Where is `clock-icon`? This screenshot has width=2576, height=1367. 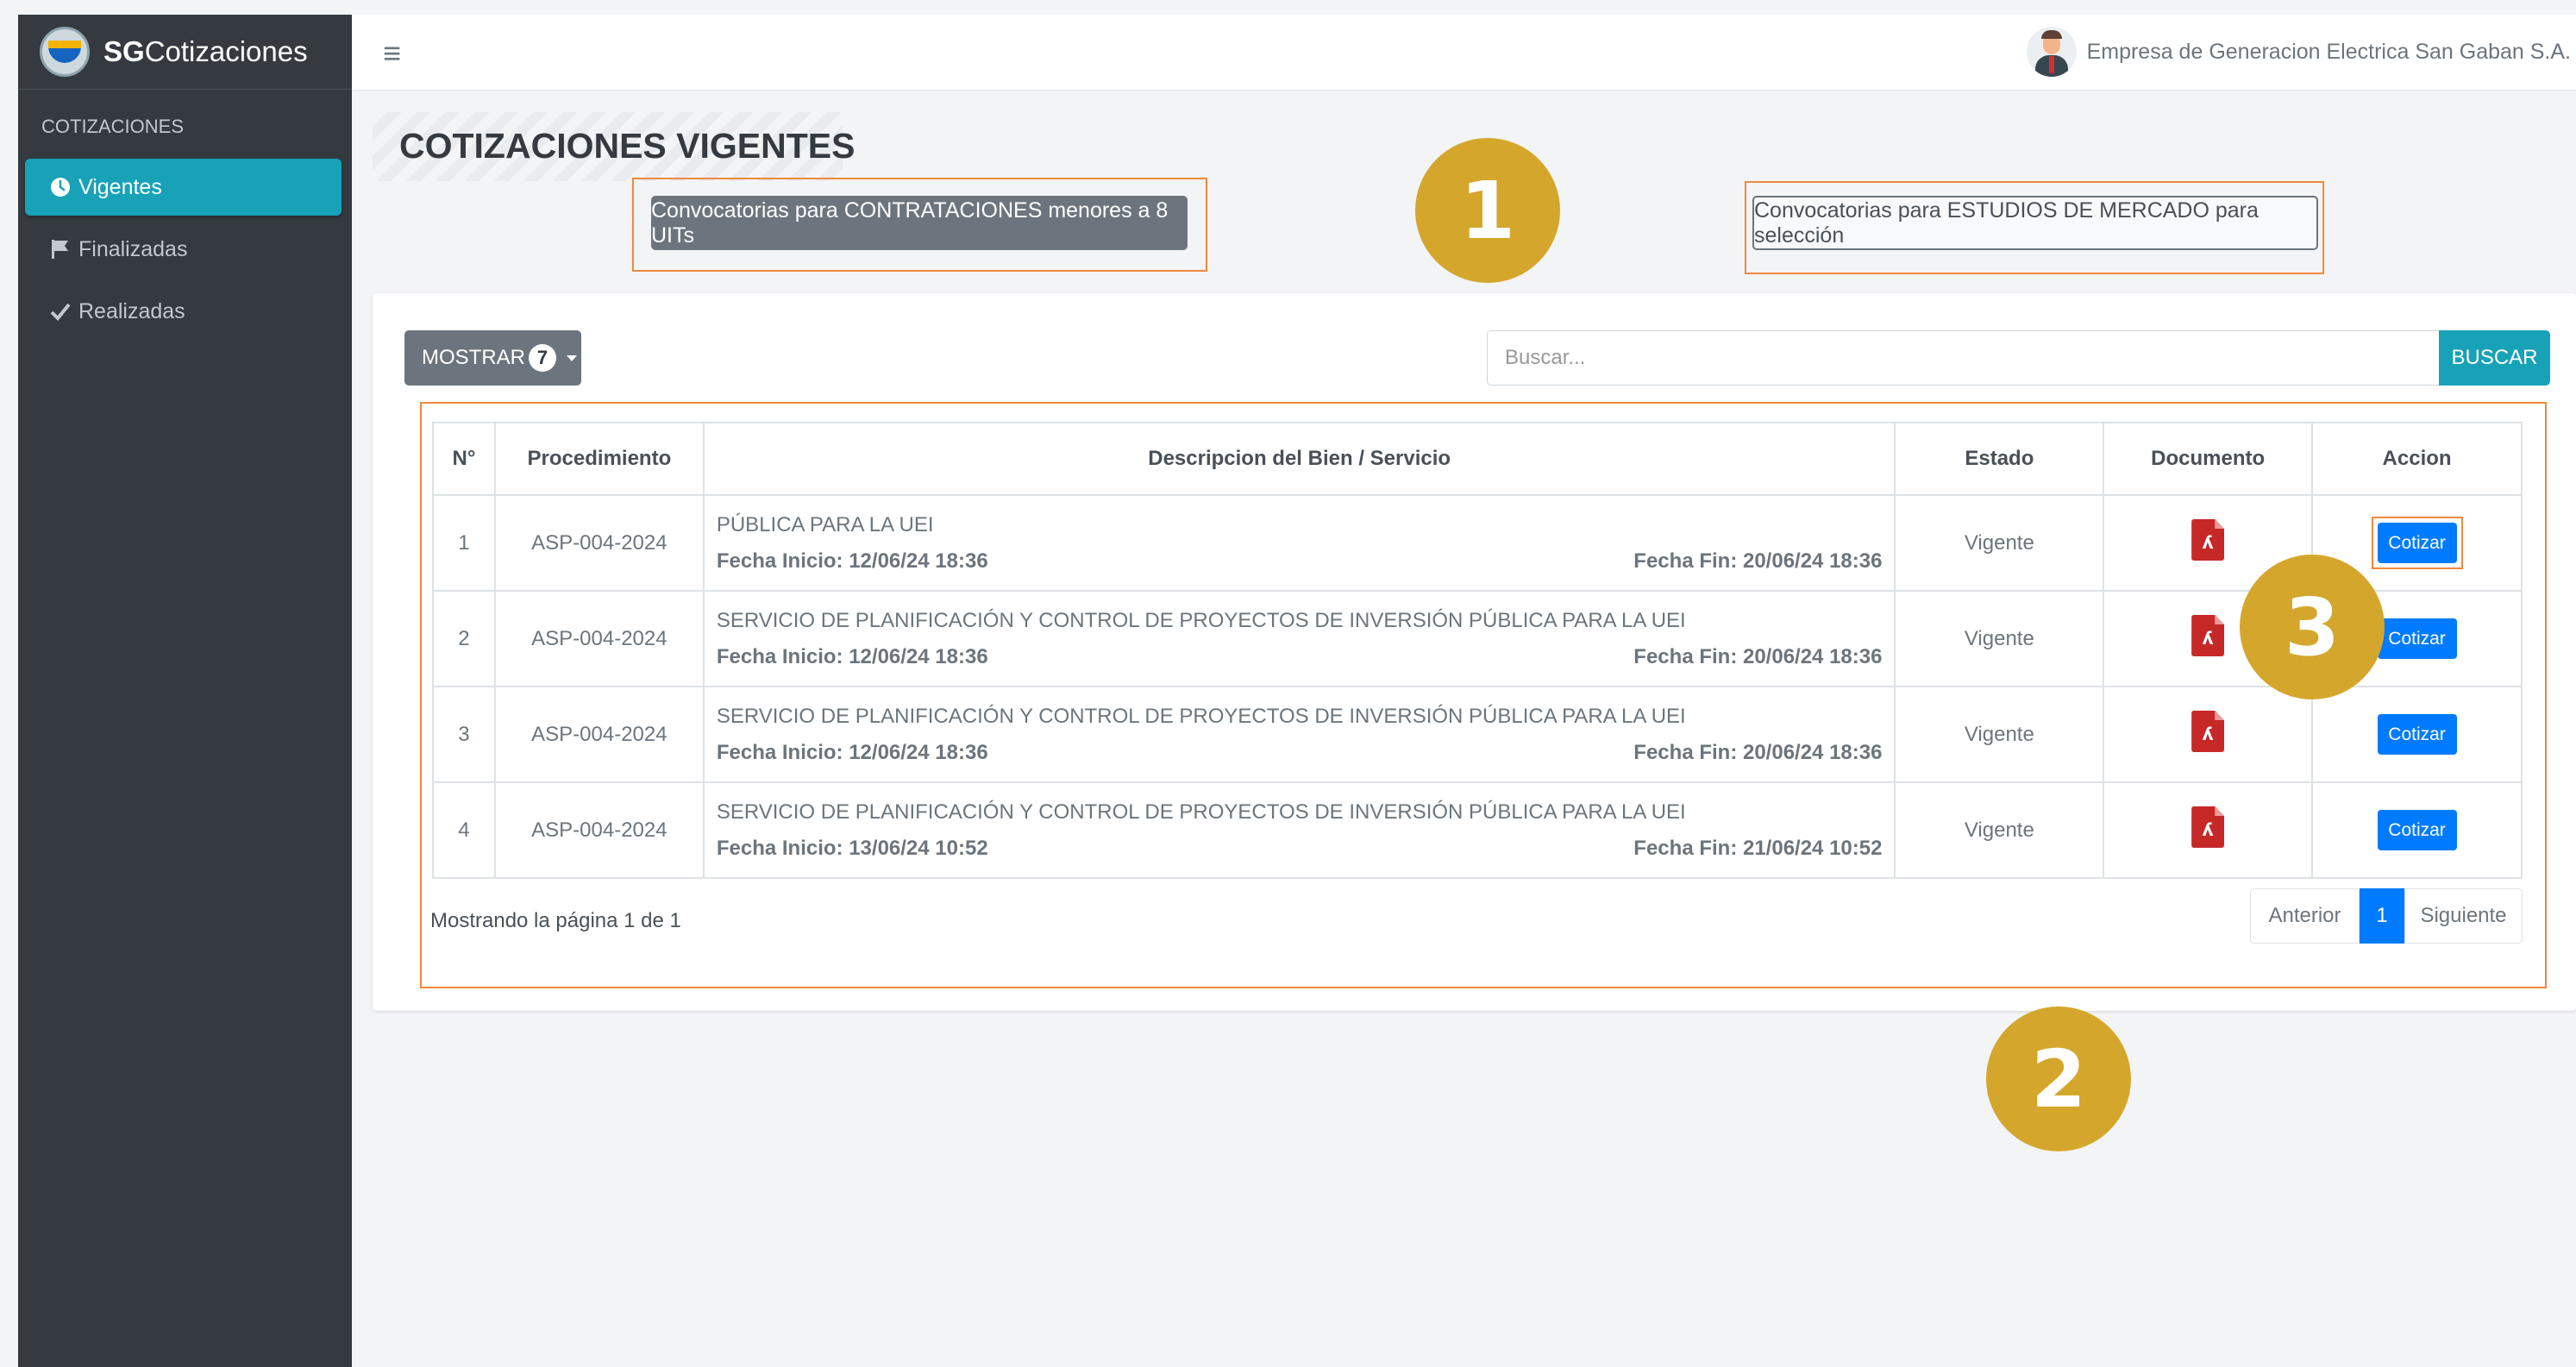
clock-icon is located at coordinates (60, 187).